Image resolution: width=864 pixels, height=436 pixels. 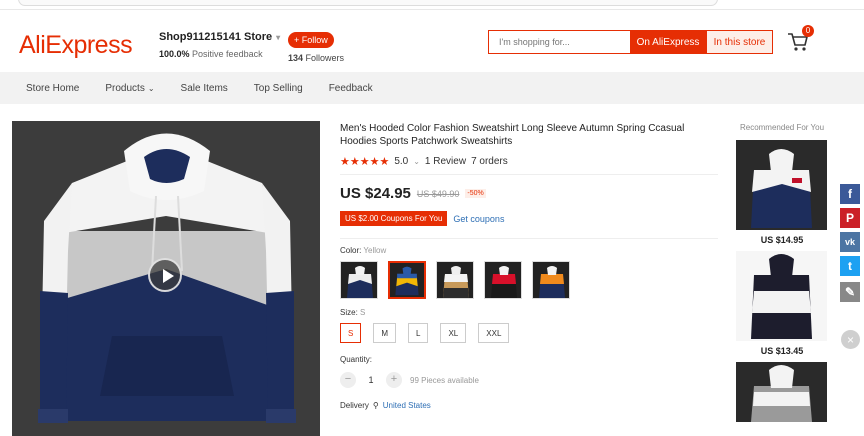 I want to click on color-swatch-grey, so click(x=359, y=280).